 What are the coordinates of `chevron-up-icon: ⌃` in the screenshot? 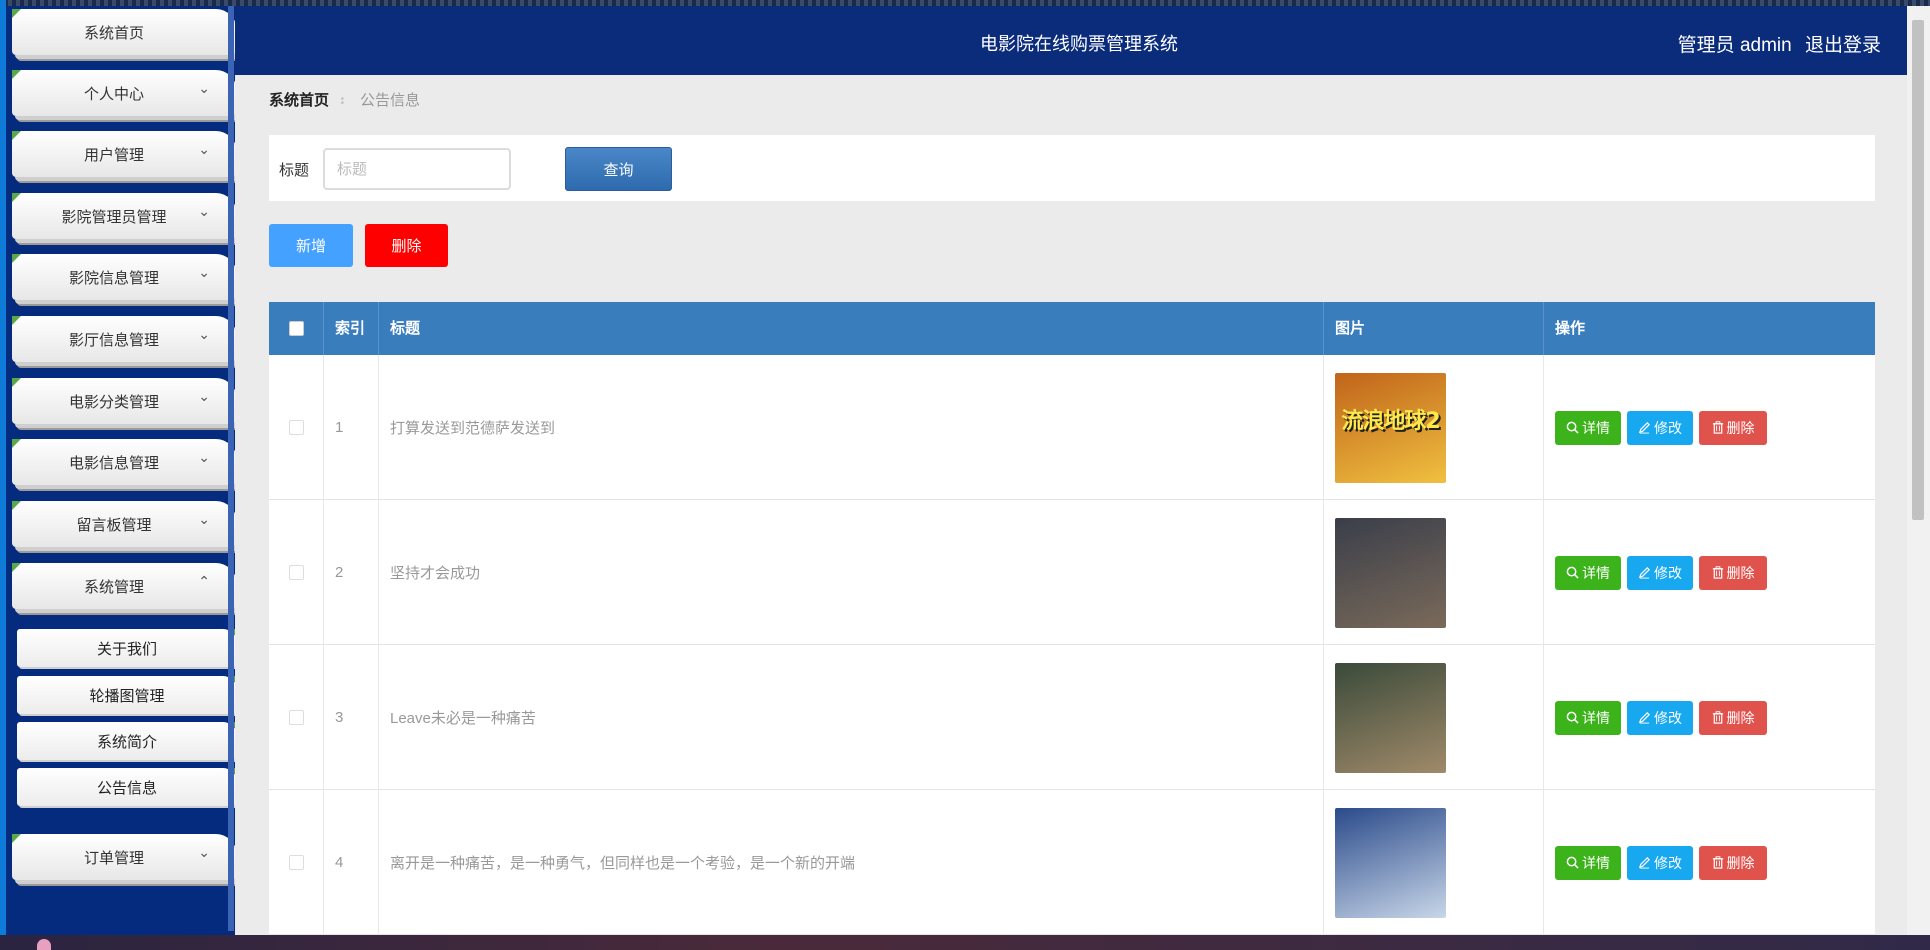 It's located at (204, 581).